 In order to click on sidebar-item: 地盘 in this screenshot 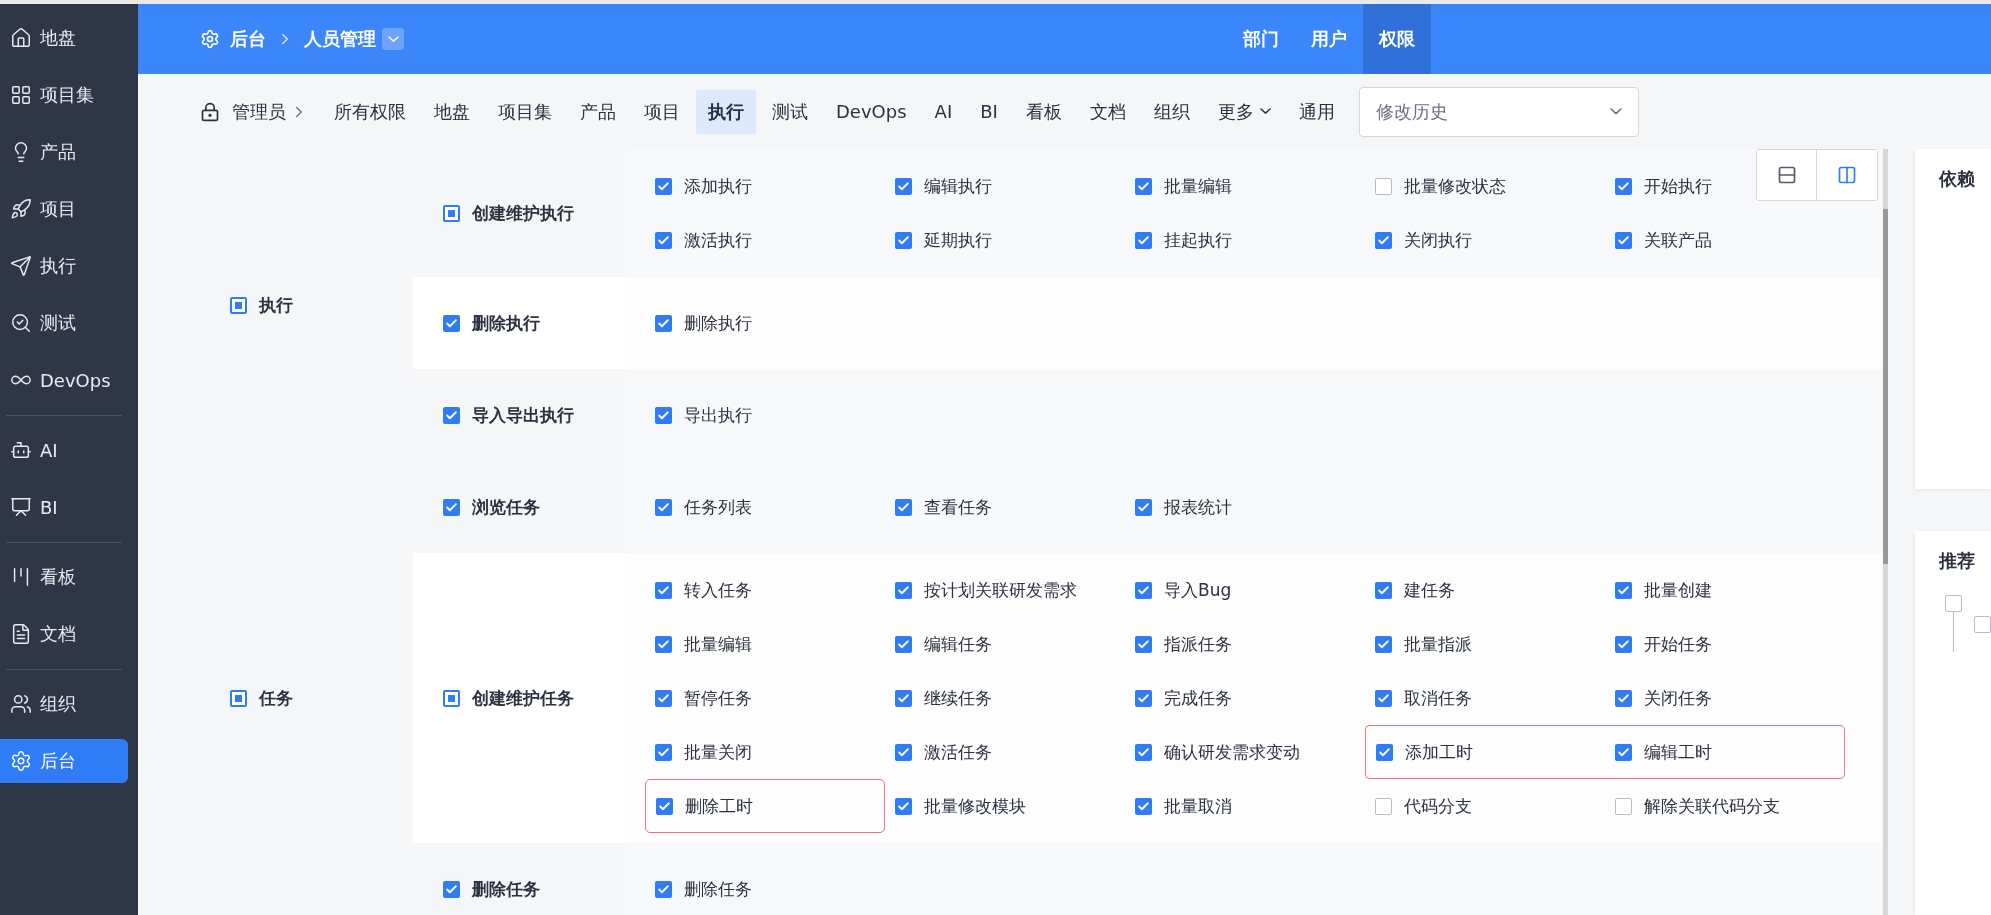, I will do `click(64, 38)`.